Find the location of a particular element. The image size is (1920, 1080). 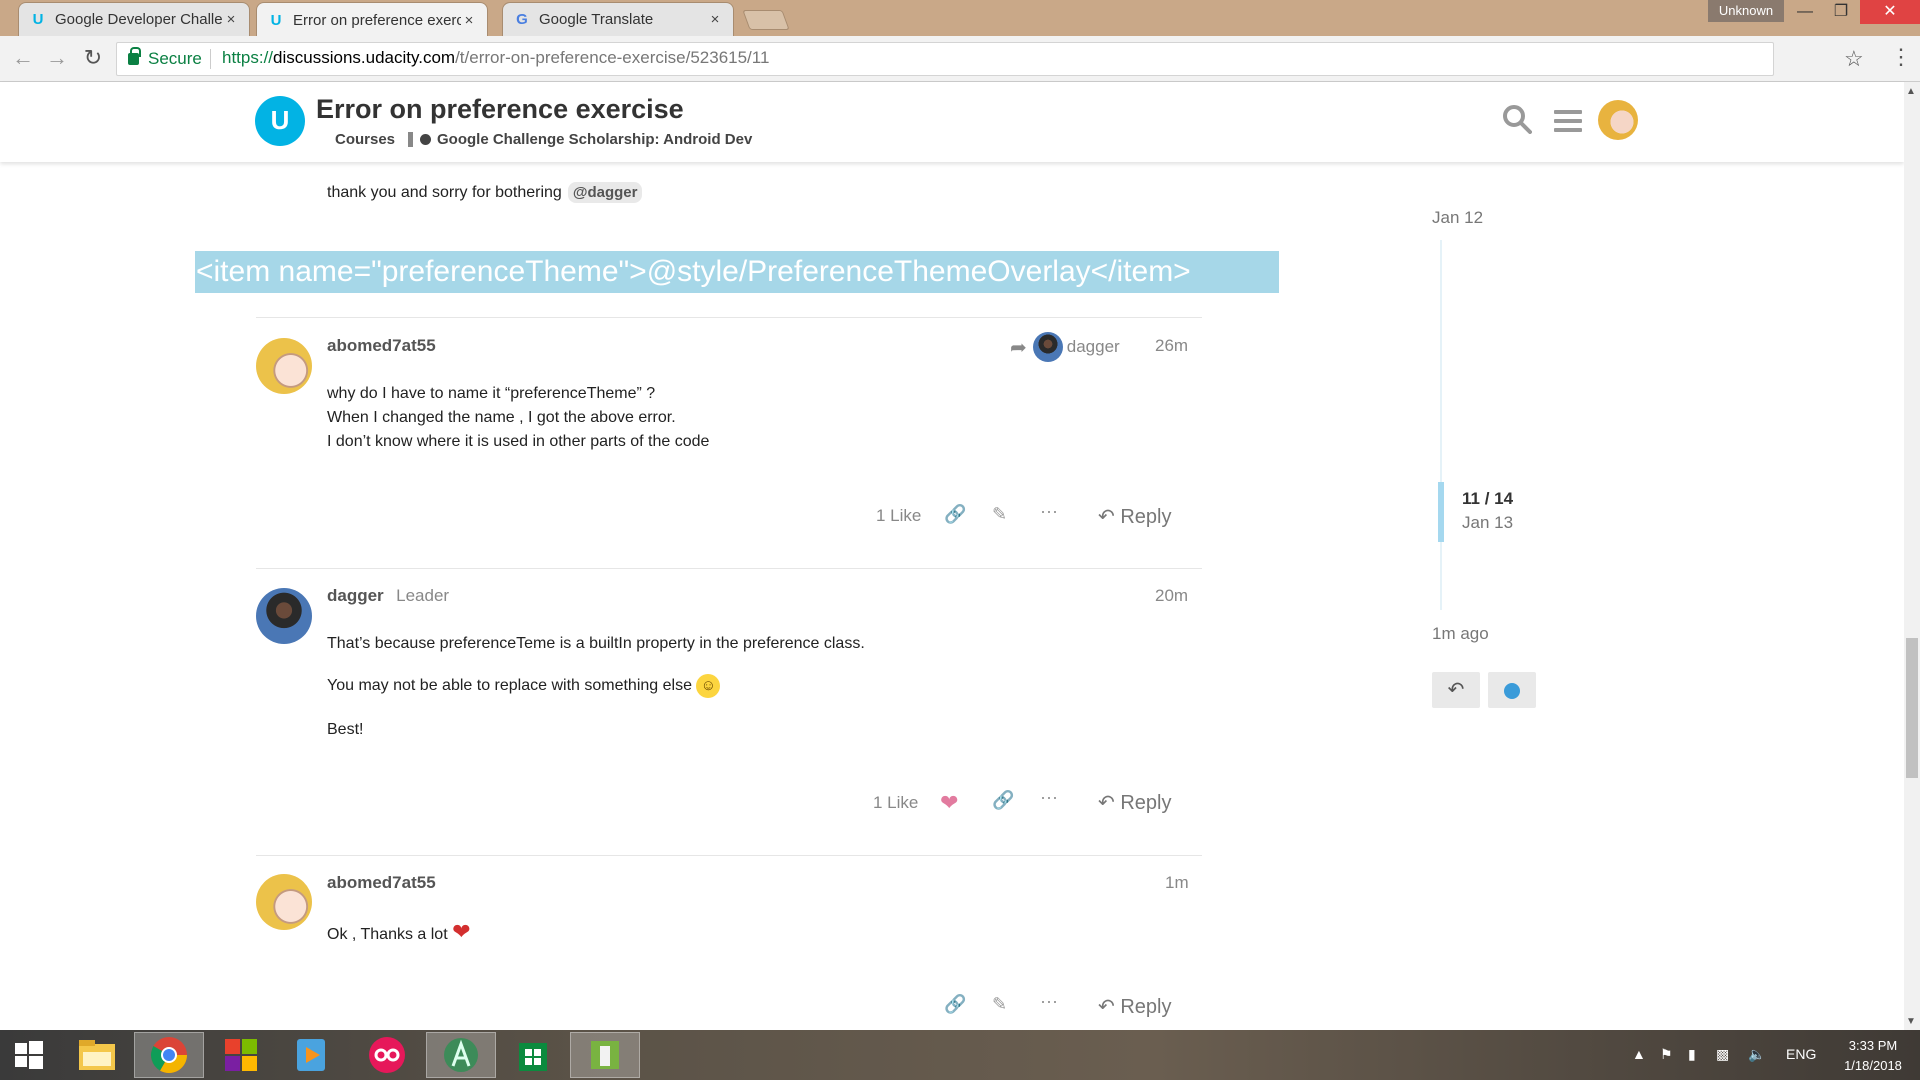

chrome-taskbar-icon is located at coordinates (169, 1055).